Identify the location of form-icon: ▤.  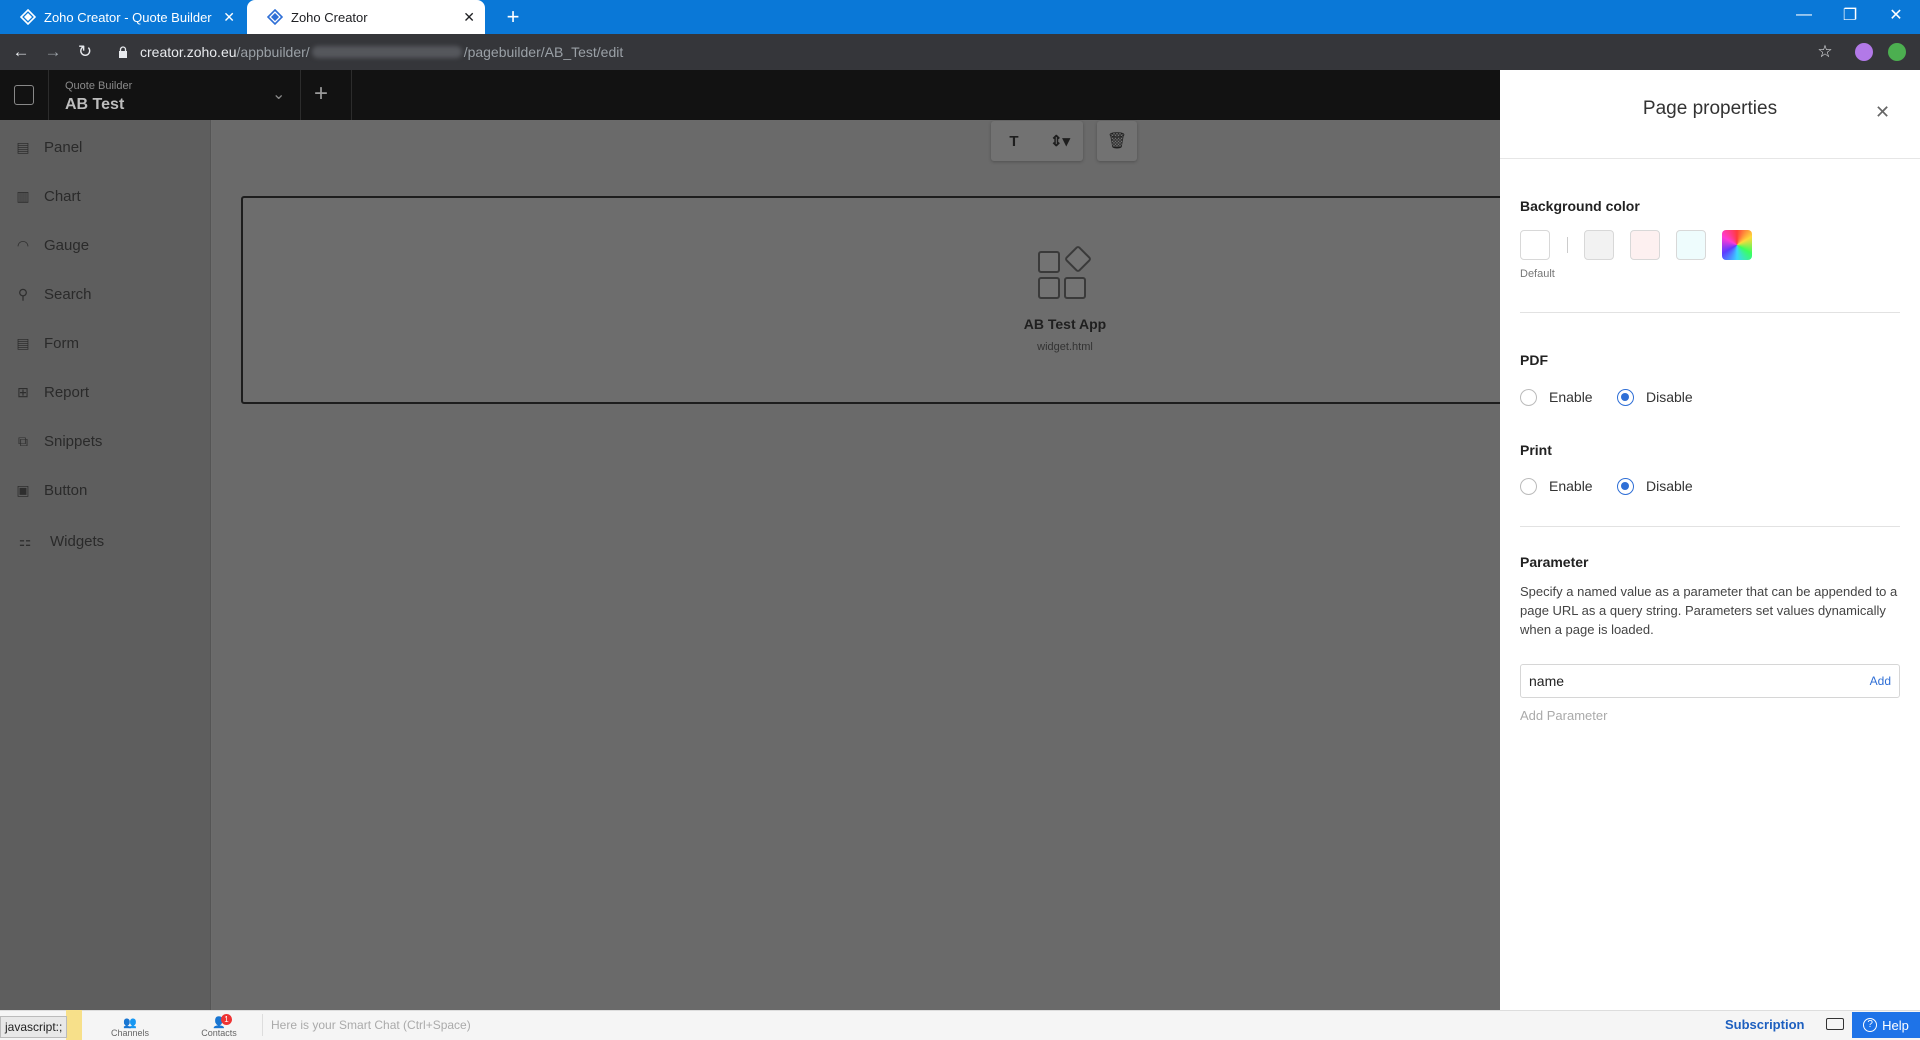
(23, 342).